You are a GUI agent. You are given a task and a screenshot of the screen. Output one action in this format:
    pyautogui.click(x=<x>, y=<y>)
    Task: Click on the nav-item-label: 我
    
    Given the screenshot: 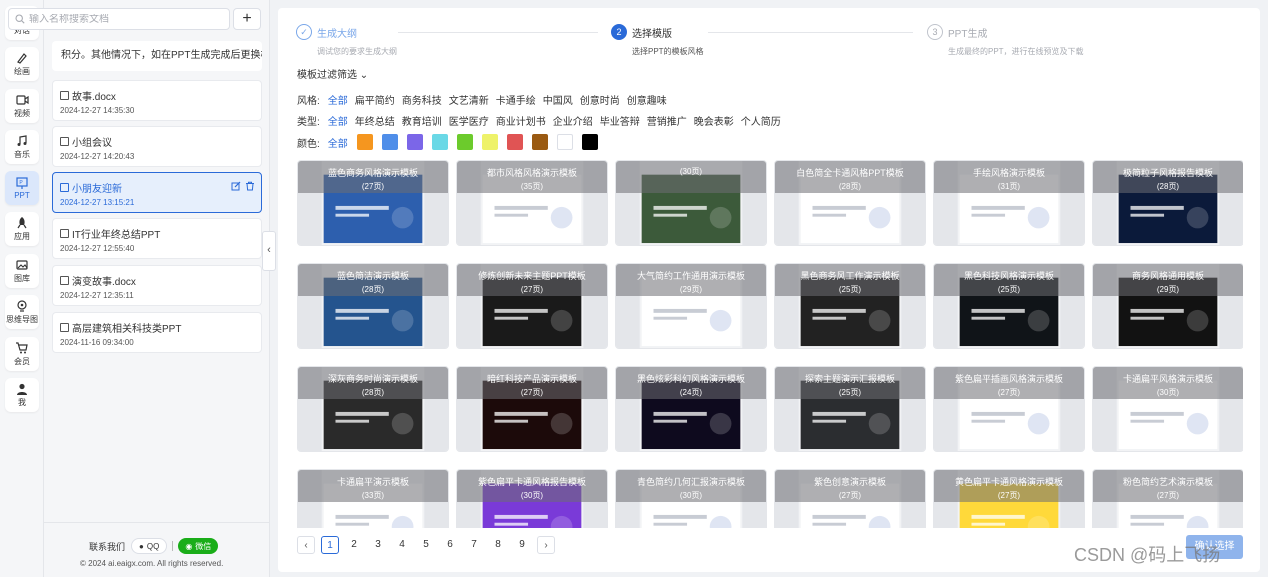 What is the action you would take?
    pyautogui.click(x=22, y=402)
    